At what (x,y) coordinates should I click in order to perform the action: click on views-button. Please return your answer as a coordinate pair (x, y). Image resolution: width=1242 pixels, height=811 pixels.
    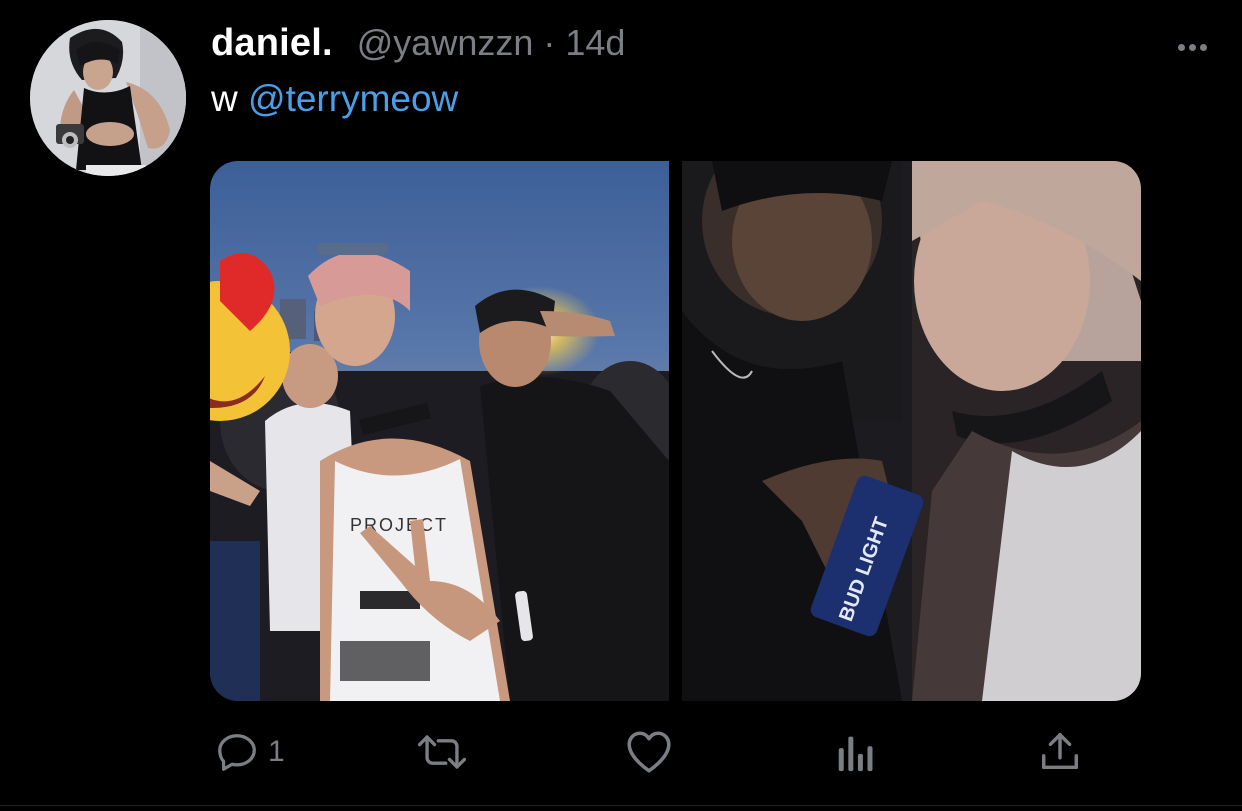
    Looking at the image, I should click on (856, 752).